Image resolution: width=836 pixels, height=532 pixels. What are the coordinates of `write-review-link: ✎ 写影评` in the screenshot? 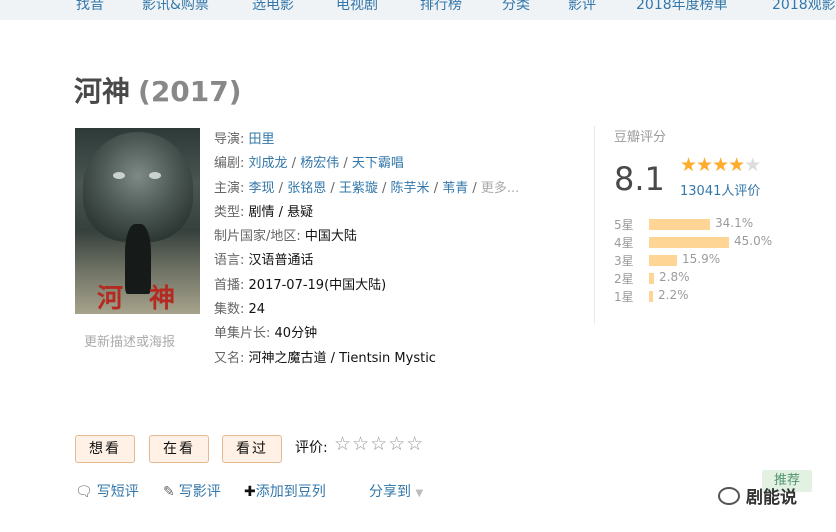 It's located at (192, 491).